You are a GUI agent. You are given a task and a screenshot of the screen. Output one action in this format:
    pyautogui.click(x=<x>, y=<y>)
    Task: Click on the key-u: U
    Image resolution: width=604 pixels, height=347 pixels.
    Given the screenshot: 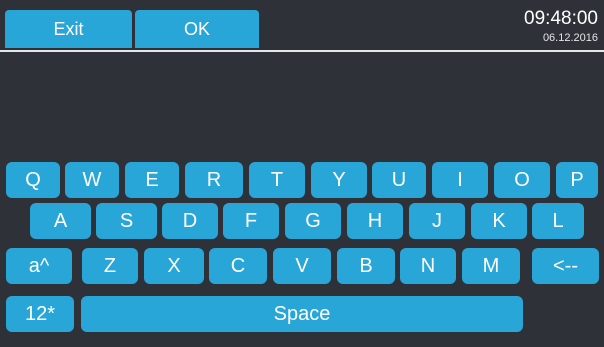 What is the action you would take?
    pyautogui.click(x=399, y=180)
    